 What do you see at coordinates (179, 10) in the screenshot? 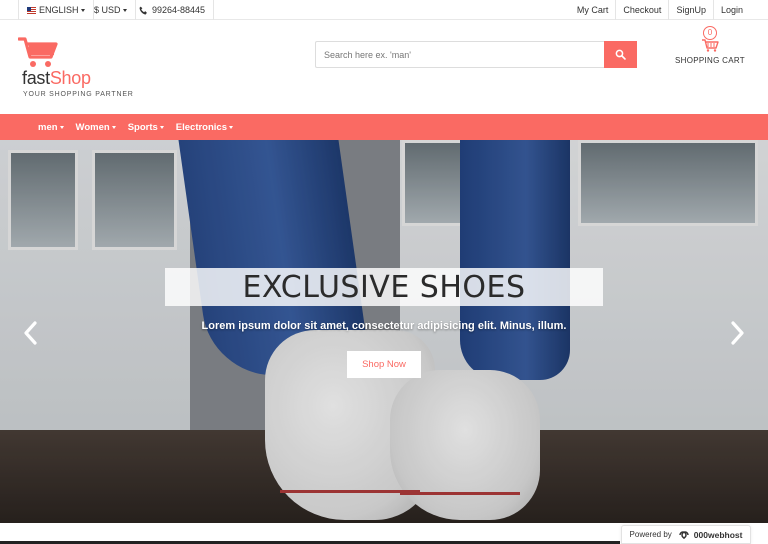
I see `phone-number: 99264-88445` at bounding box center [179, 10].